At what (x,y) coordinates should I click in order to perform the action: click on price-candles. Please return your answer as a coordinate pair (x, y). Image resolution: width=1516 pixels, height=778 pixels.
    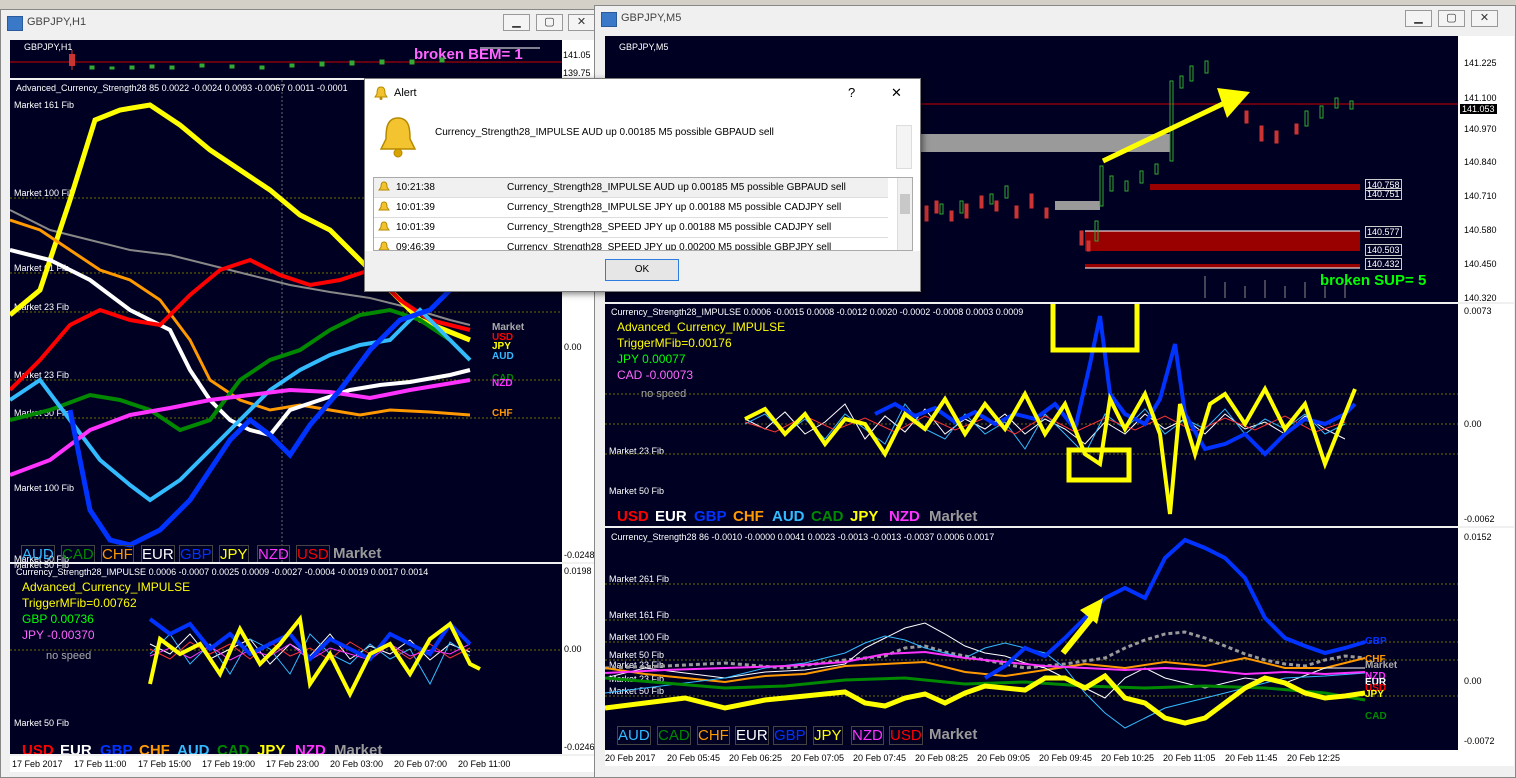
    Looking at the image, I should click on (286, 58).